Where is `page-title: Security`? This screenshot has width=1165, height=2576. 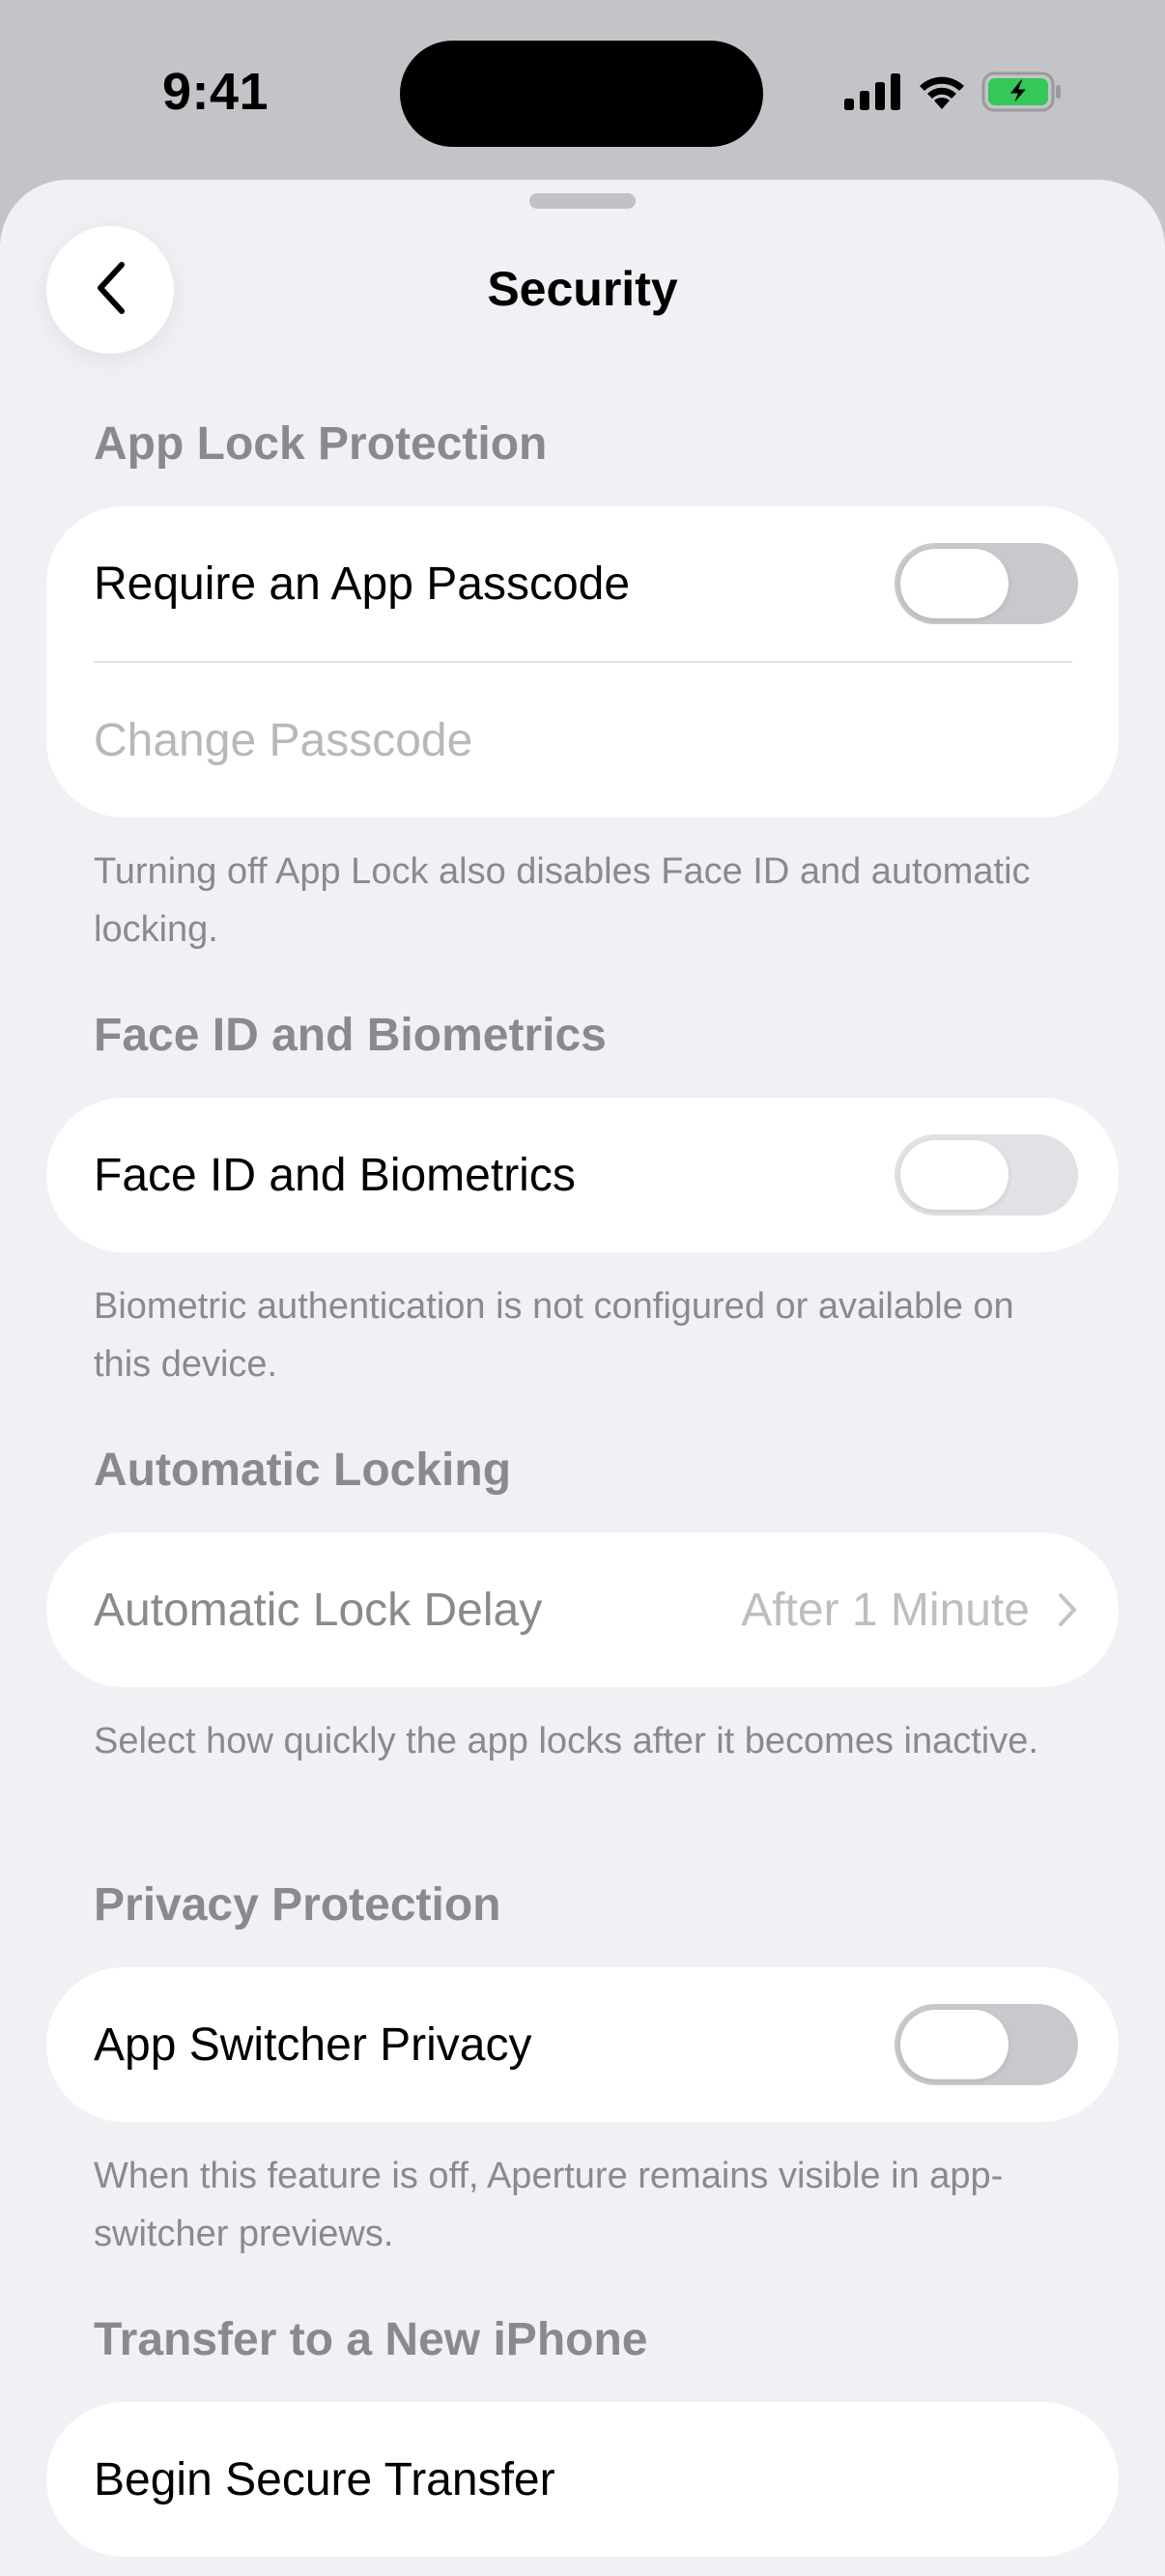 page-title: Security is located at coordinates (582, 289).